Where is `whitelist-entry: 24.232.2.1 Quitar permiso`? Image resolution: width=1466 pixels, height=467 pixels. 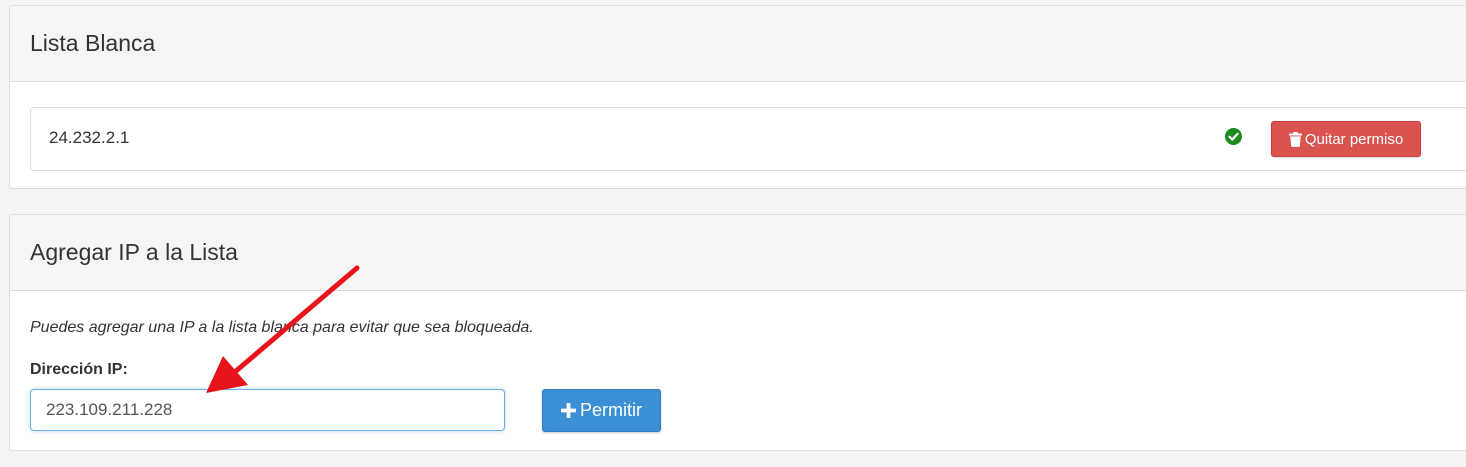 whitelist-entry: 24.232.2.1 Quitar permiso is located at coordinates (748, 139).